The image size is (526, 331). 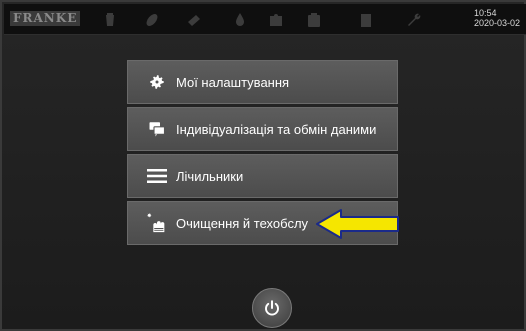 What do you see at coordinates (194, 20) in the screenshot?
I see `grinder-icon` at bounding box center [194, 20].